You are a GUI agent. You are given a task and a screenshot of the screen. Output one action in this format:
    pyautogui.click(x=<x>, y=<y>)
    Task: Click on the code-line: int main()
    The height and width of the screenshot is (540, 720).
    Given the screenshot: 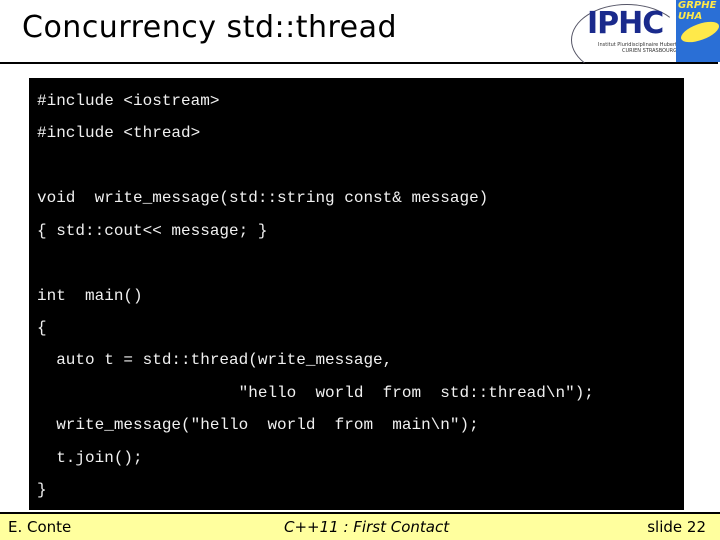 What is the action you would take?
    pyautogui.click(x=90, y=296)
    